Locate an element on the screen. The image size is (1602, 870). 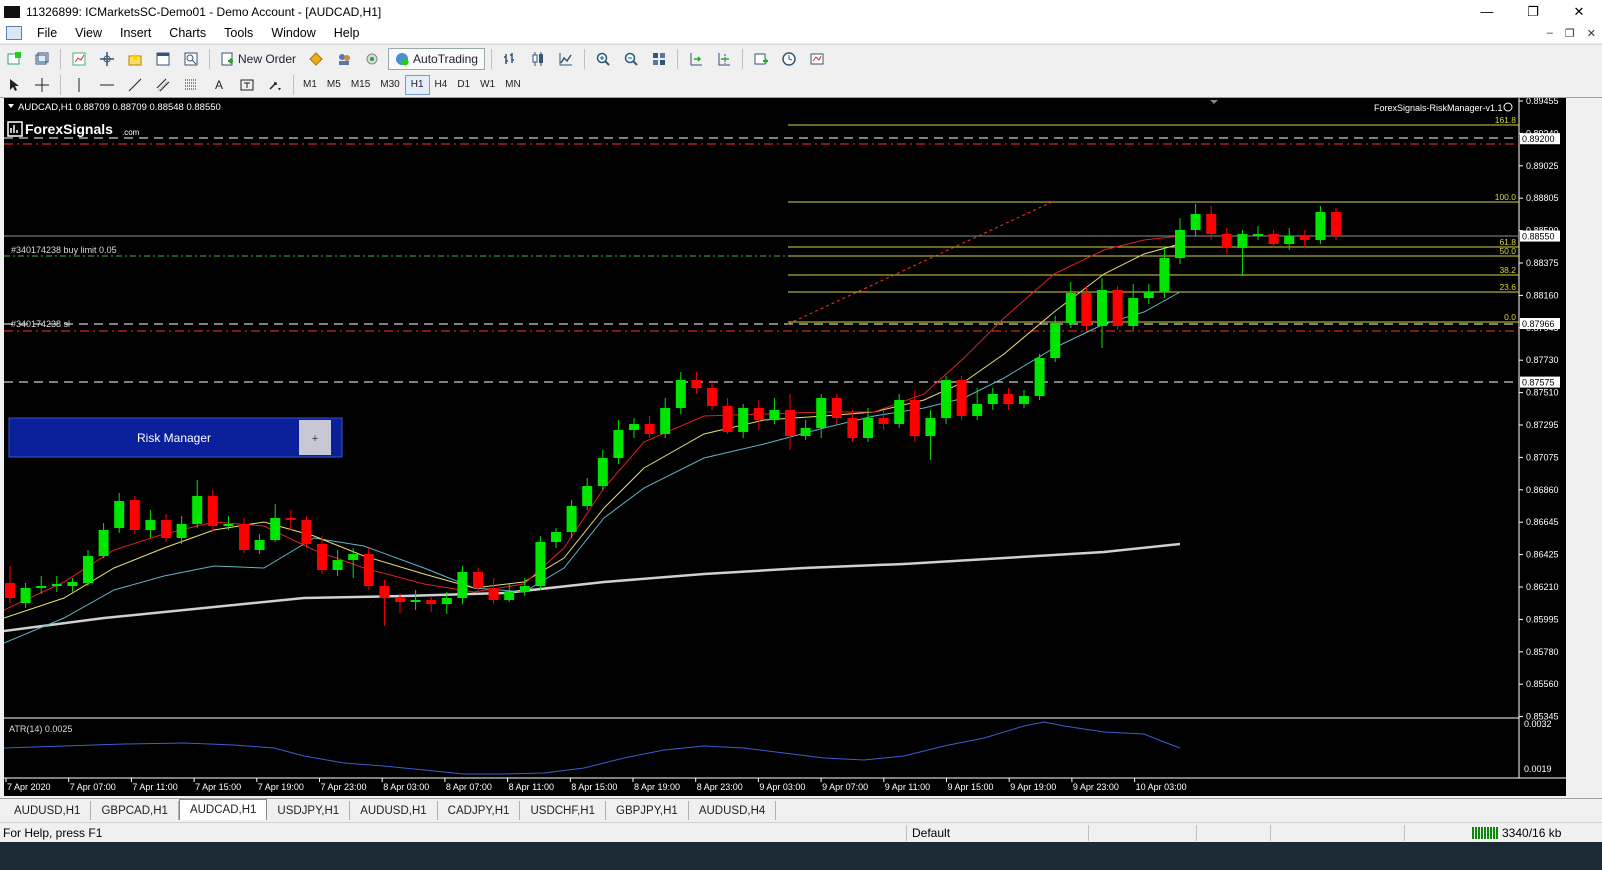
mdi-close-button: ✕ is located at coordinates (1591, 33).